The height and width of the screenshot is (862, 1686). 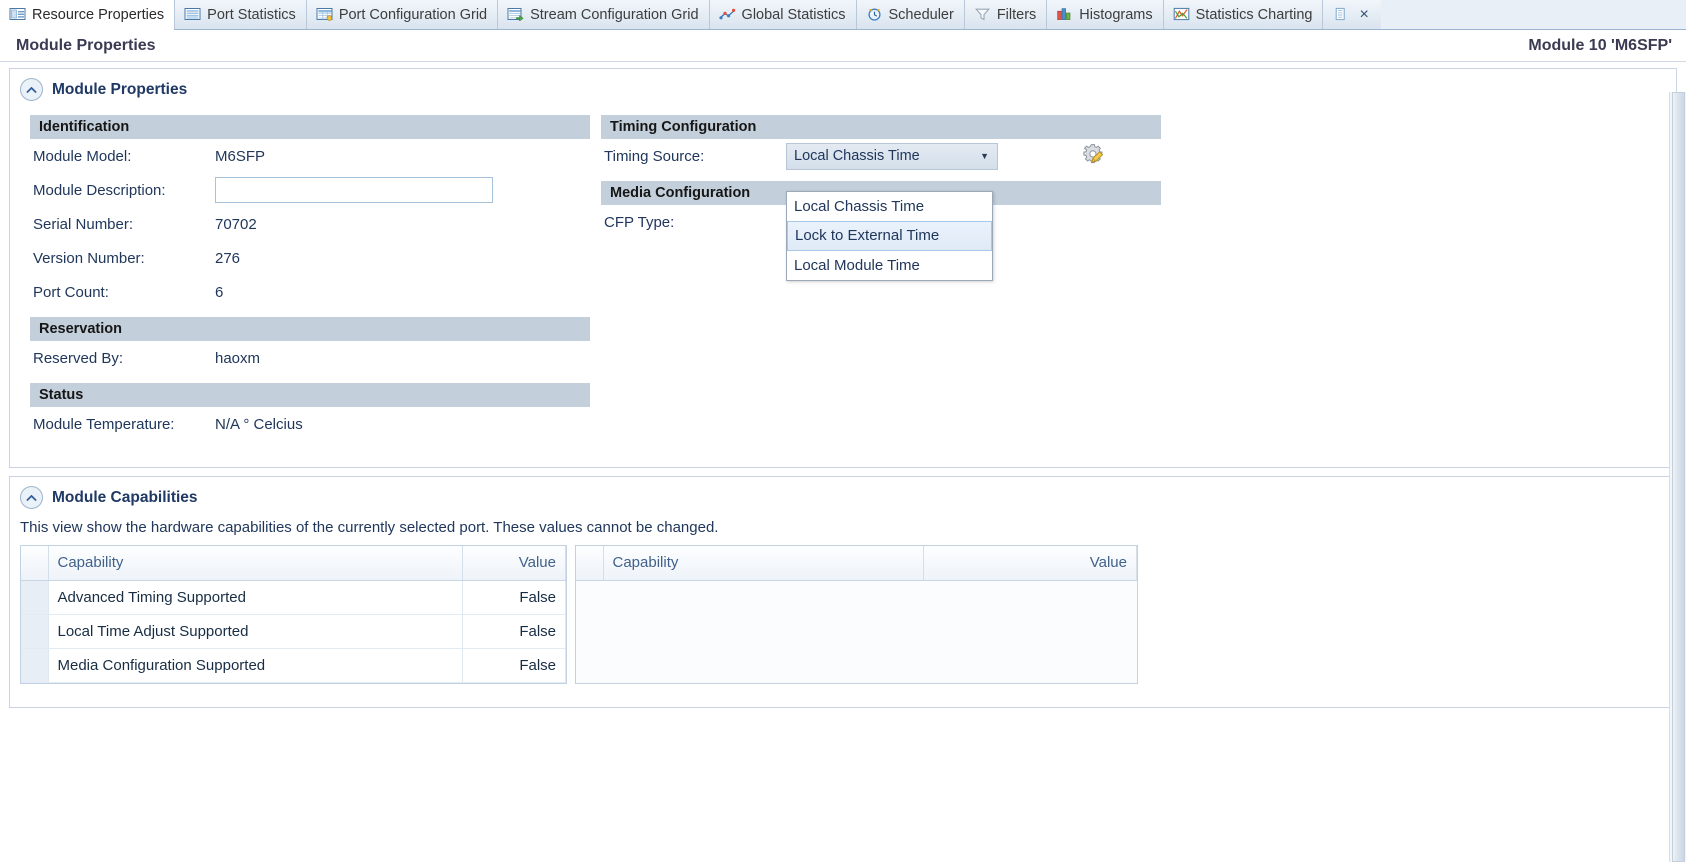 I want to click on tab-stream-configuration-grid: Stream Configuration Grid, so click(x=604, y=14).